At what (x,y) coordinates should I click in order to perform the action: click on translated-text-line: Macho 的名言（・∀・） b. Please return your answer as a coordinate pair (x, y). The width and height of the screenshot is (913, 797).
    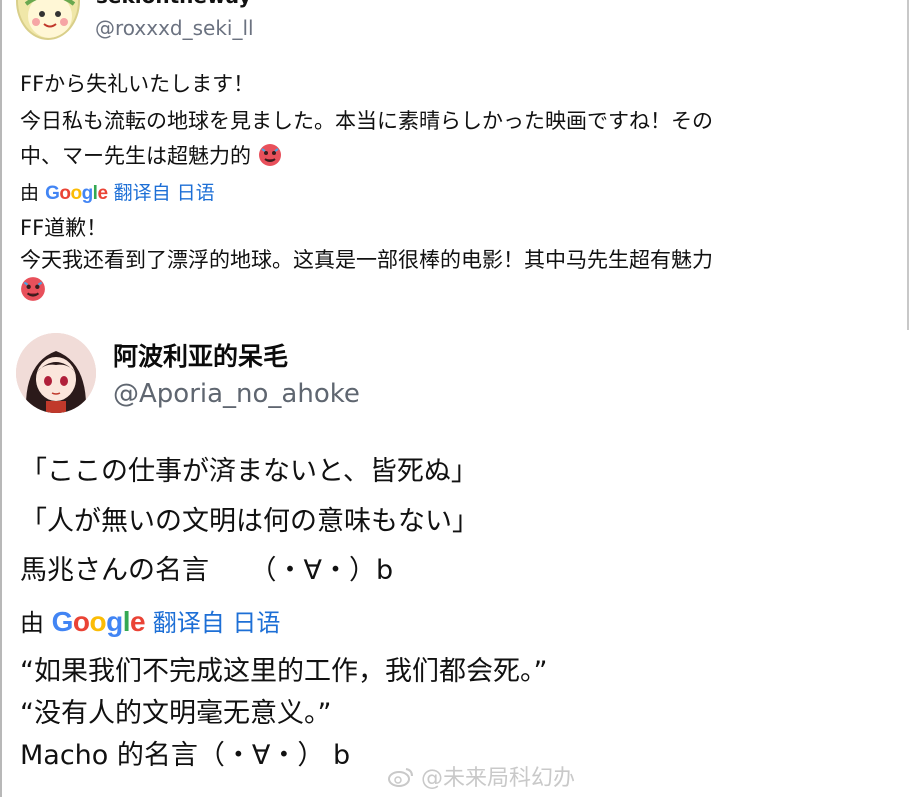
    Looking at the image, I should click on (185, 755).